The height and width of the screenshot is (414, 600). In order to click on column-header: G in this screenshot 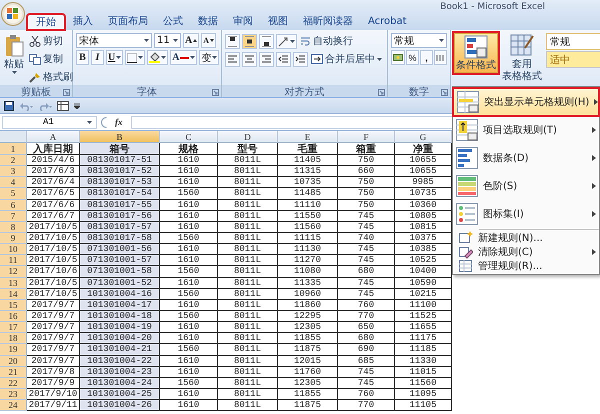, I will do `click(423, 137)`.